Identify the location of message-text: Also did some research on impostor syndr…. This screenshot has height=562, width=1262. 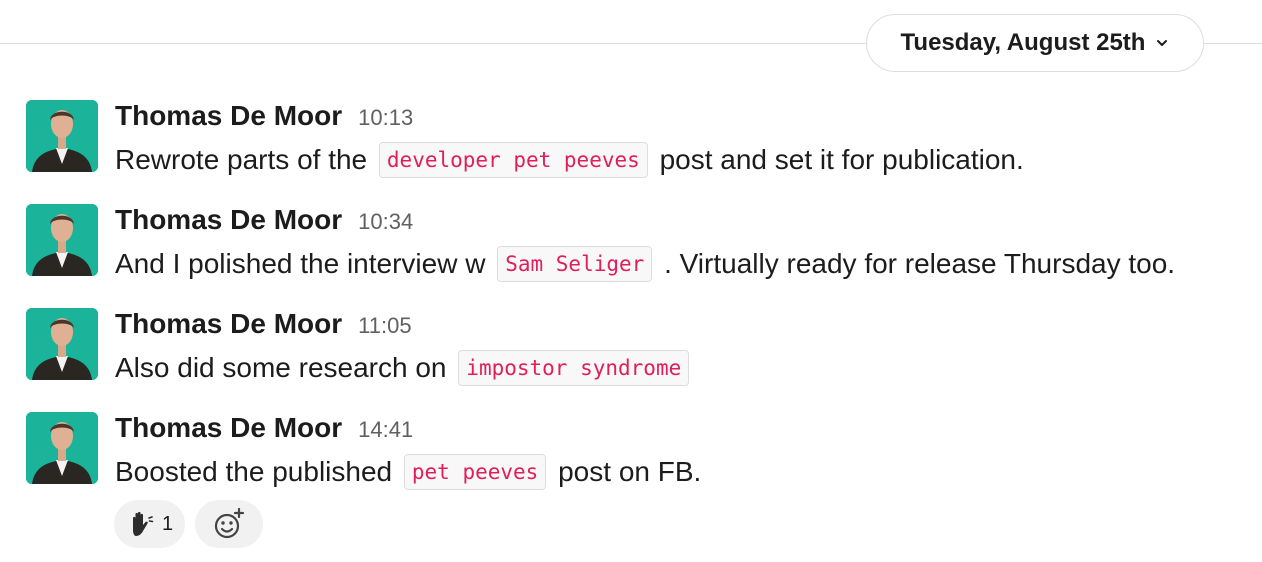
(404, 368).